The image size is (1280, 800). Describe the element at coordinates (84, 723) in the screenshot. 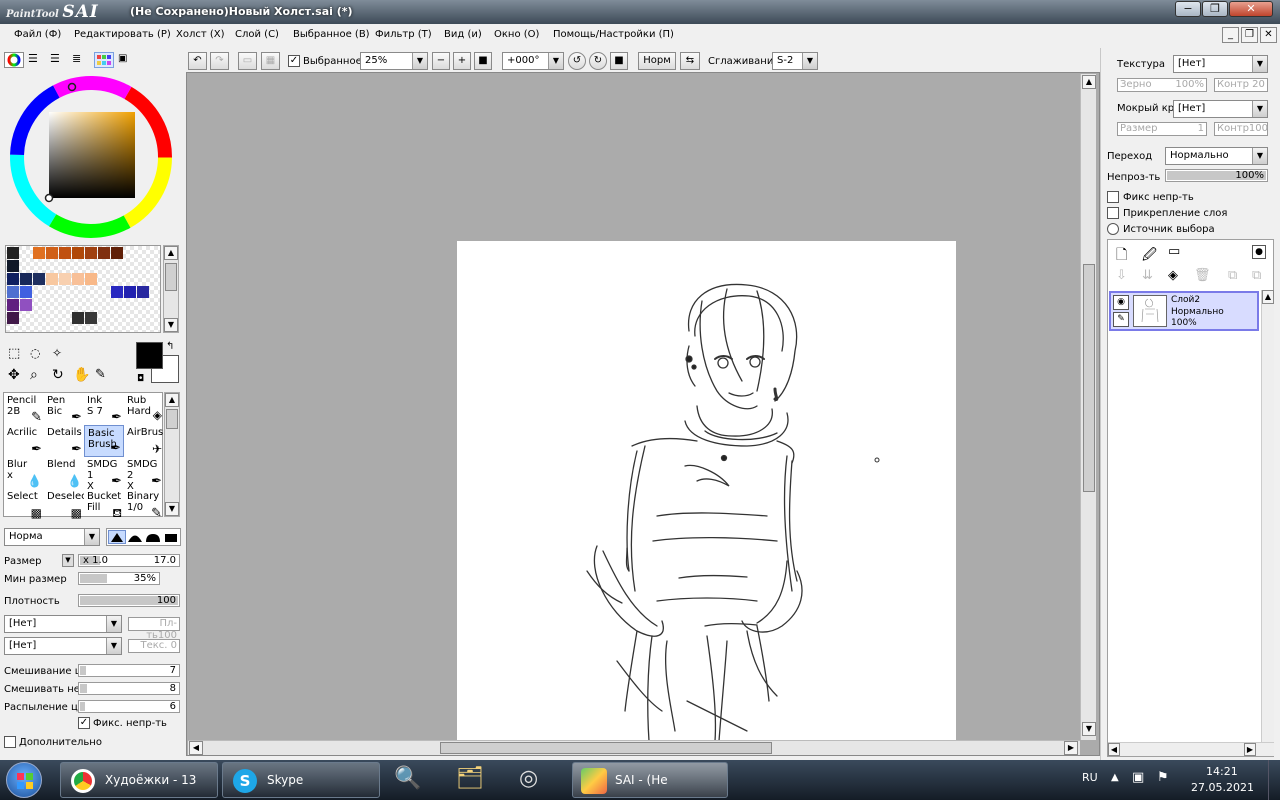

I see `keep-opacity-checkbox: ✓` at that location.